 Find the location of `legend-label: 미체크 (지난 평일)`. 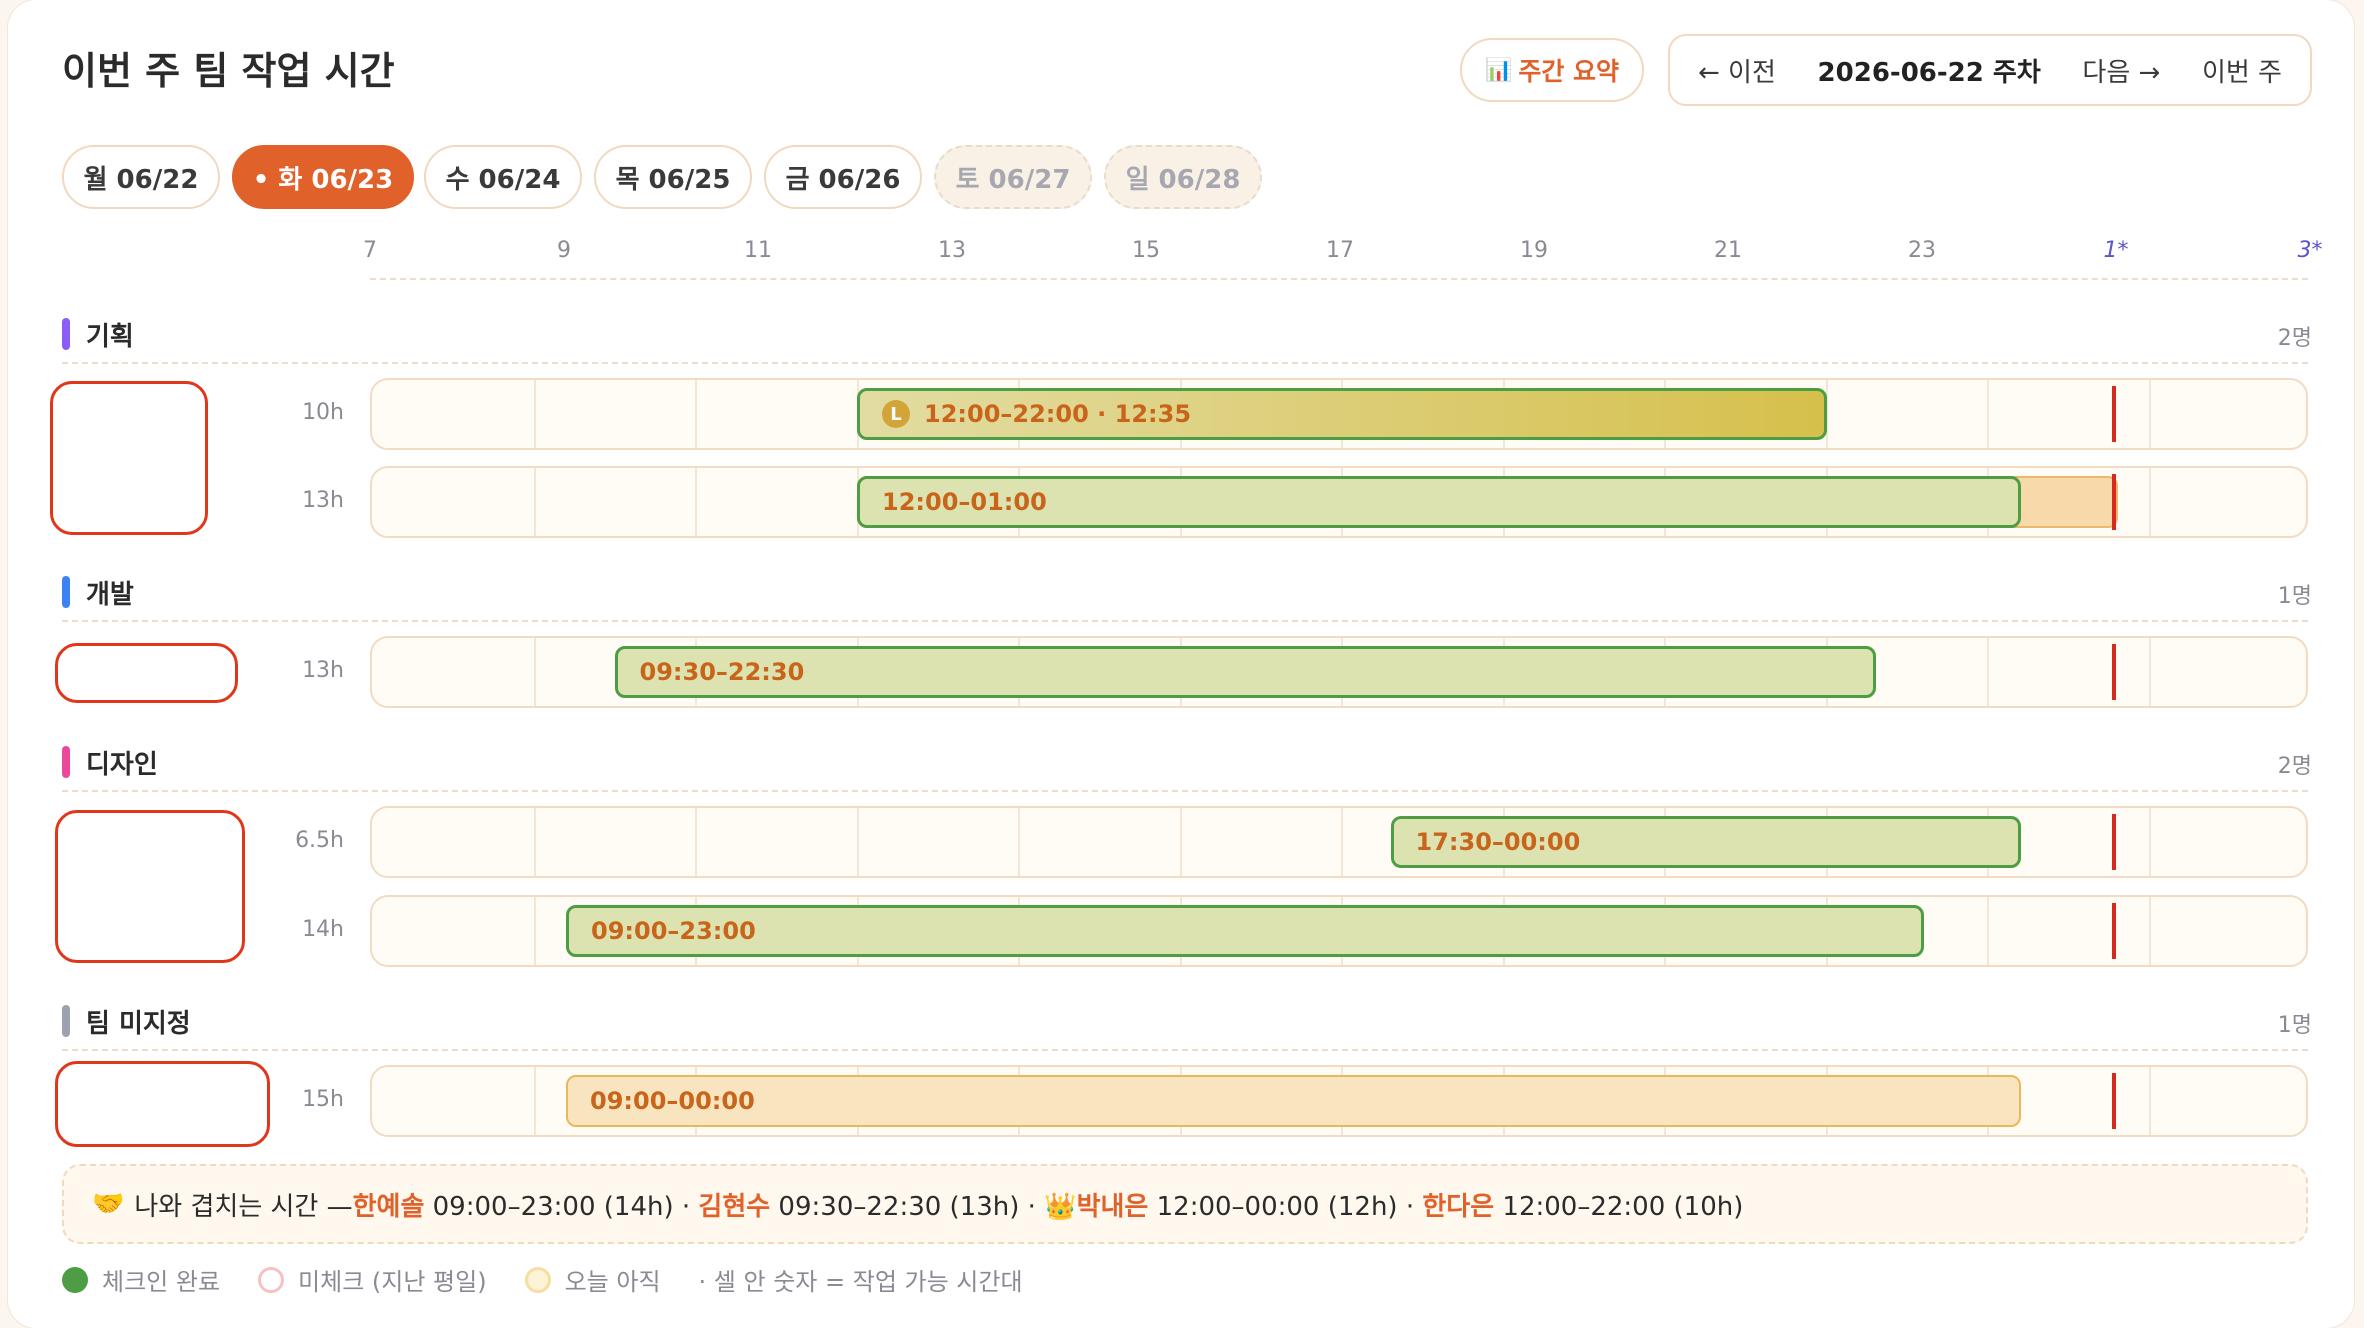

legend-label: 미체크 (지난 평일) is located at coordinates (392, 1282).